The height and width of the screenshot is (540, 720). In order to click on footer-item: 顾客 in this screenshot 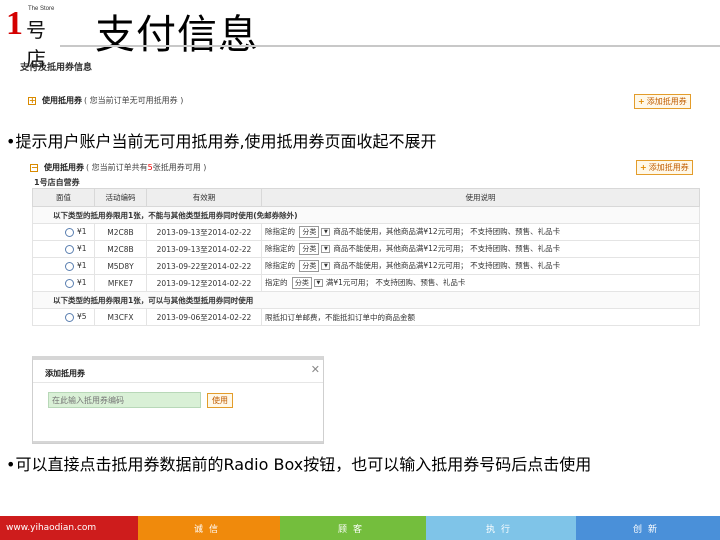, I will do `click(353, 528)`.